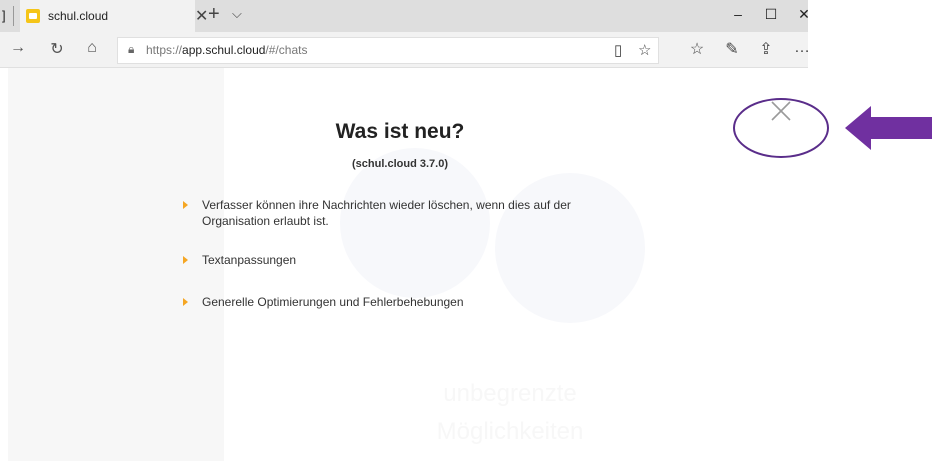  What do you see at coordinates (227, 50) in the screenshot?
I see `url-text: https://app.schul.cloud/#/chats` at bounding box center [227, 50].